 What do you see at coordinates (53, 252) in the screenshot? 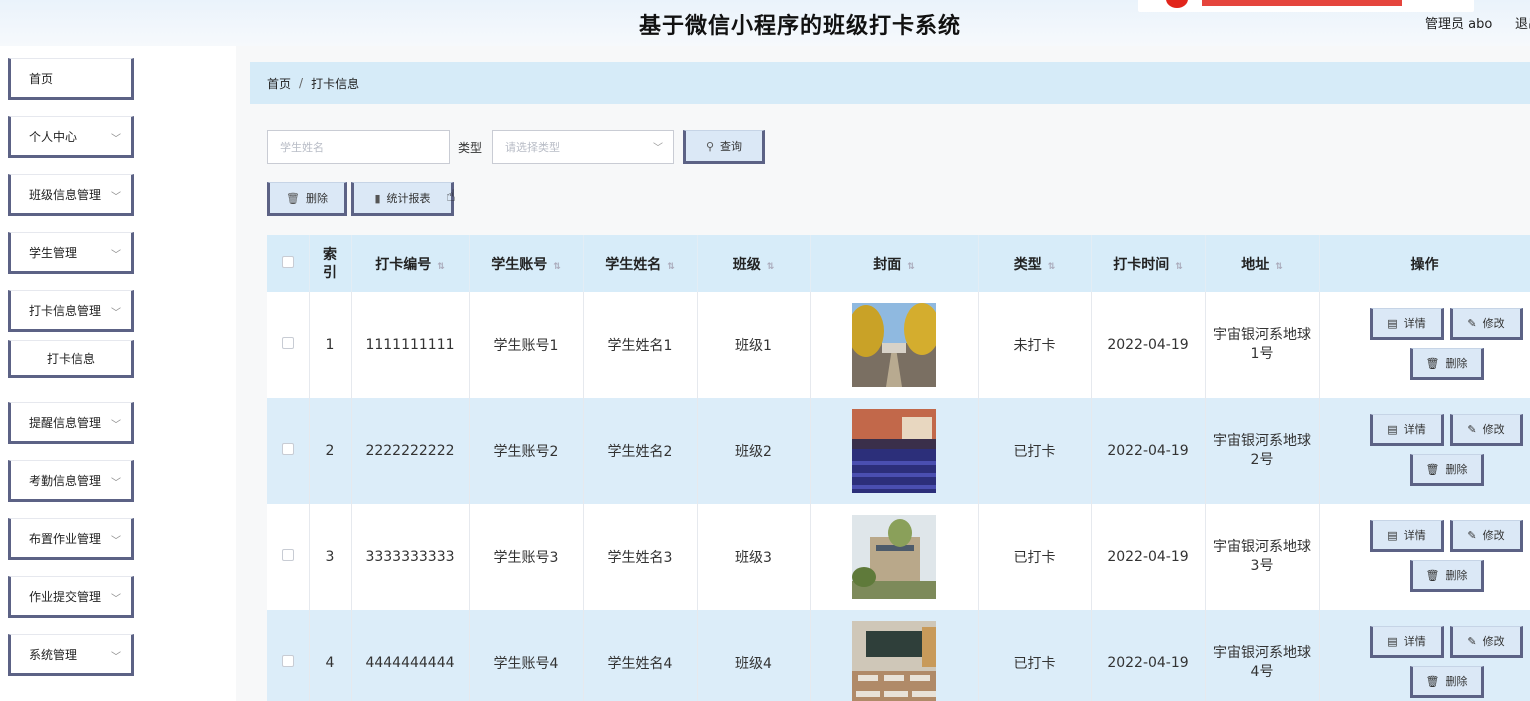
I see `sidebar-item-label: 学生管理` at bounding box center [53, 252].